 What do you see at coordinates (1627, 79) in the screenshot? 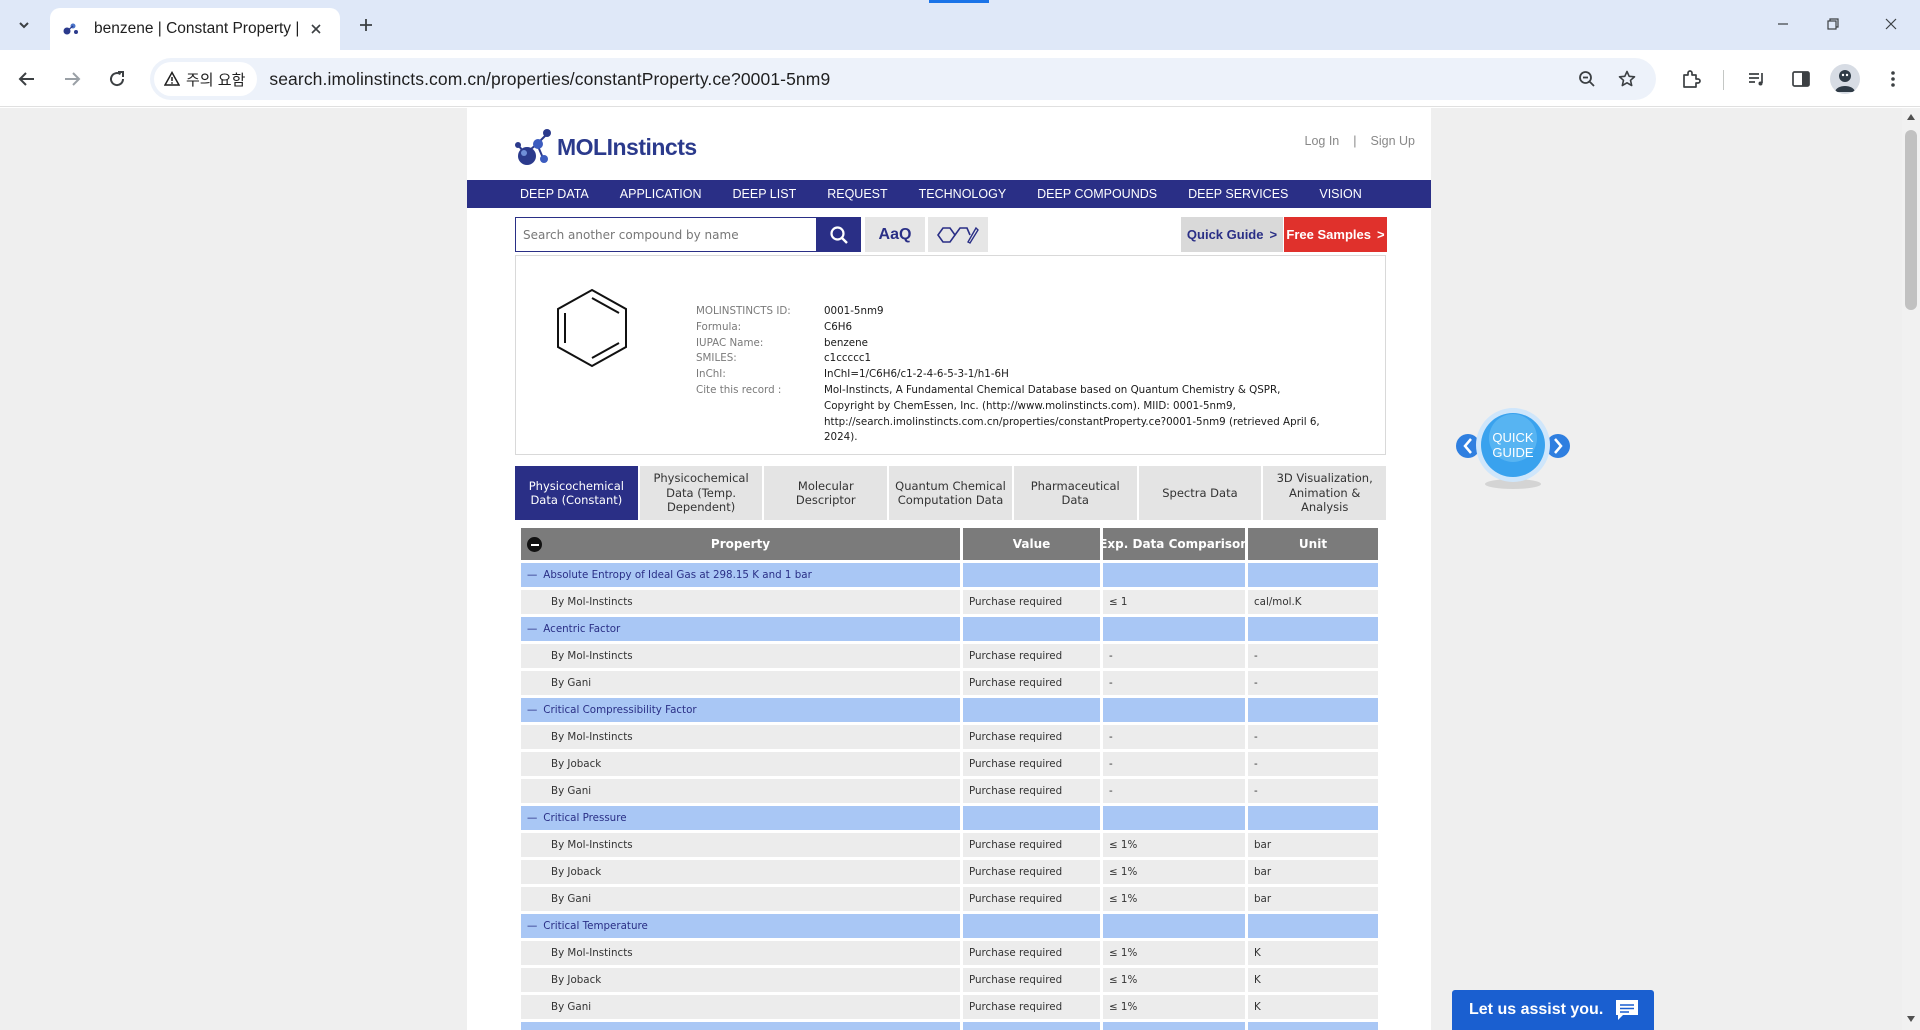
I see `bookmark-button` at bounding box center [1627, 79].